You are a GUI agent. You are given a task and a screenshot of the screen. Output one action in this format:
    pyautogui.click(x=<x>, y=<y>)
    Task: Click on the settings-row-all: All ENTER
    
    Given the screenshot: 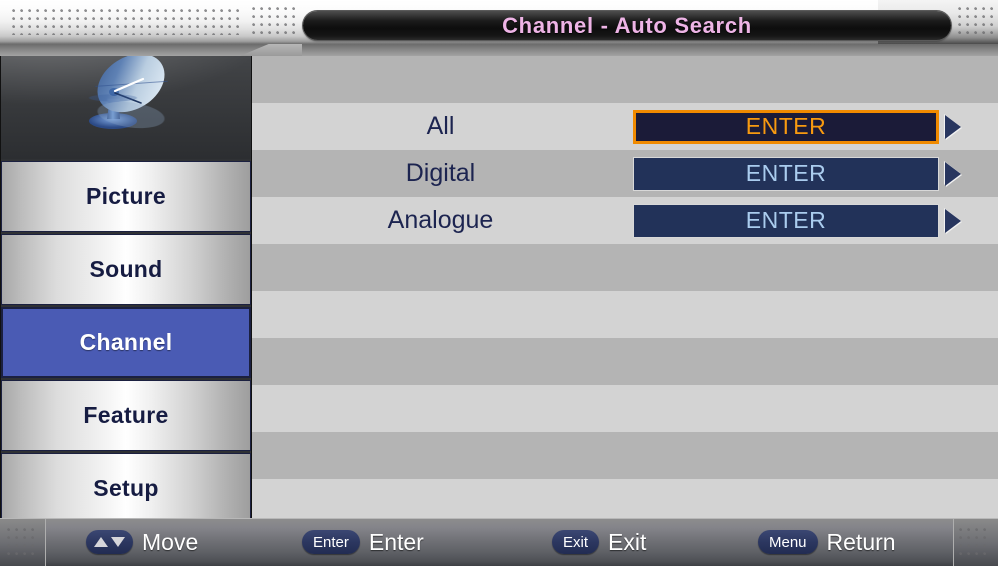 What is the action you would take?
    pyautogui.click(x=623, y=126)
    